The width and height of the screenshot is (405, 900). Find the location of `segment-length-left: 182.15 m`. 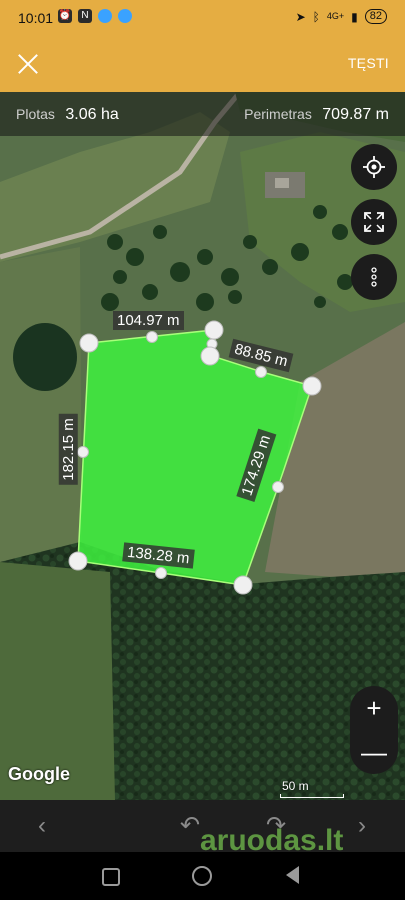

segment-length-left: 182.15 m is located at coordinates (68, 449).